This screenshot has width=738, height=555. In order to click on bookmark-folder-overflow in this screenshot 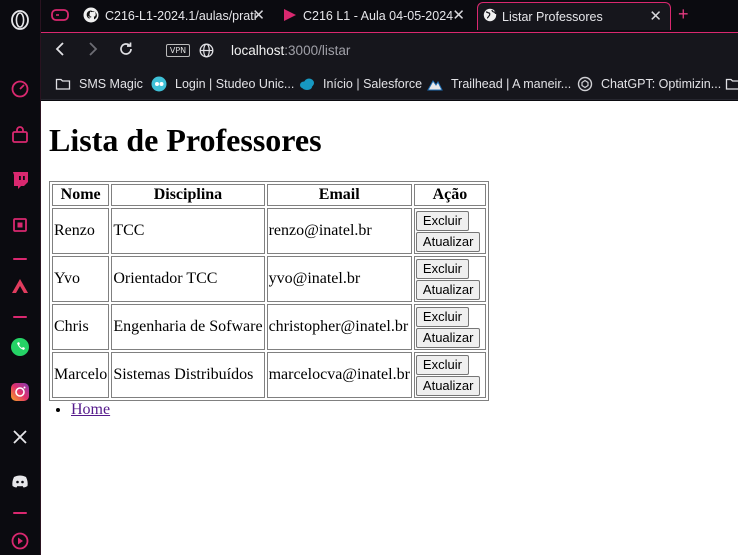, I will do `click(731, 84)`.